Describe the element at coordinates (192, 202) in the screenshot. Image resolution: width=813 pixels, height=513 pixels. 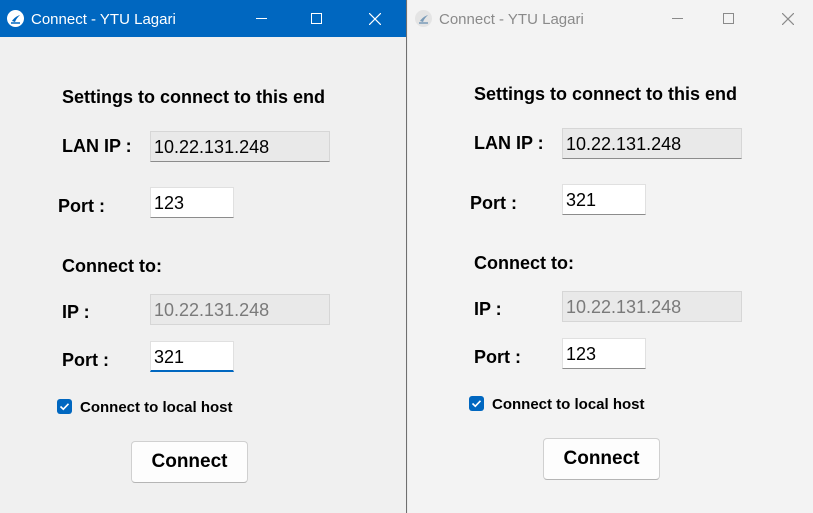
I see `local-port-input: 123` at that location.